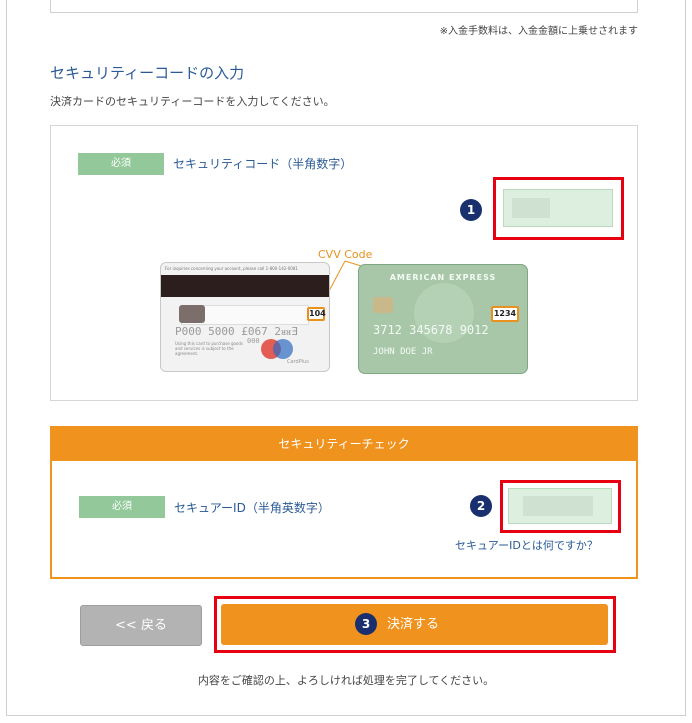  What do you see at coordinates (558, 208) in the screenshot?
I see `security-code-input` at bounding box center [558, 208].